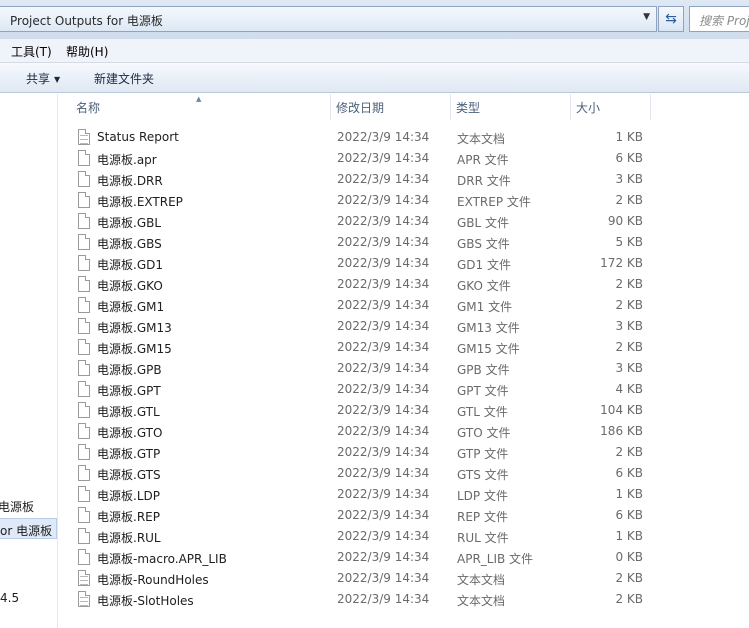 This screenshot has width=749, height=628. I want to click on table-row: 电源板.GTL 2022/3/9 14:34 GTL 文件 104 KB, so click(363, 410).